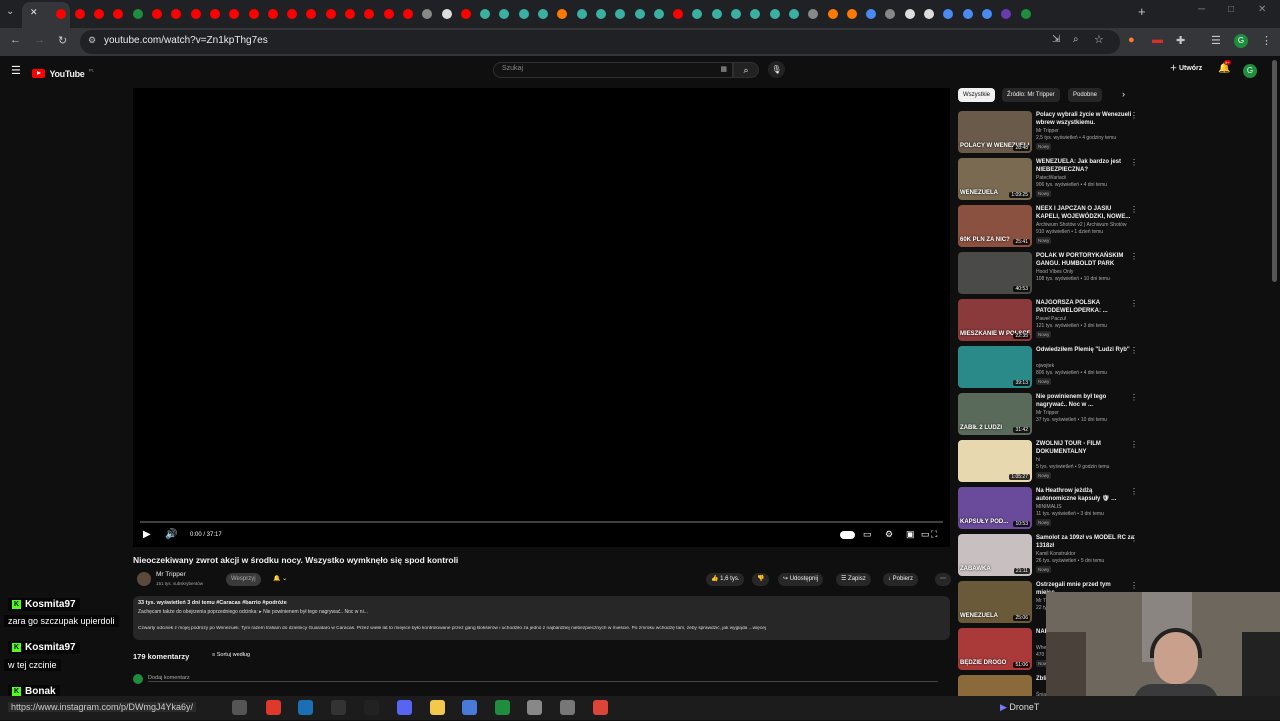 This screenshot has height=721, width=1280. I want to click on page-scrollbar, so click(1274, 171).